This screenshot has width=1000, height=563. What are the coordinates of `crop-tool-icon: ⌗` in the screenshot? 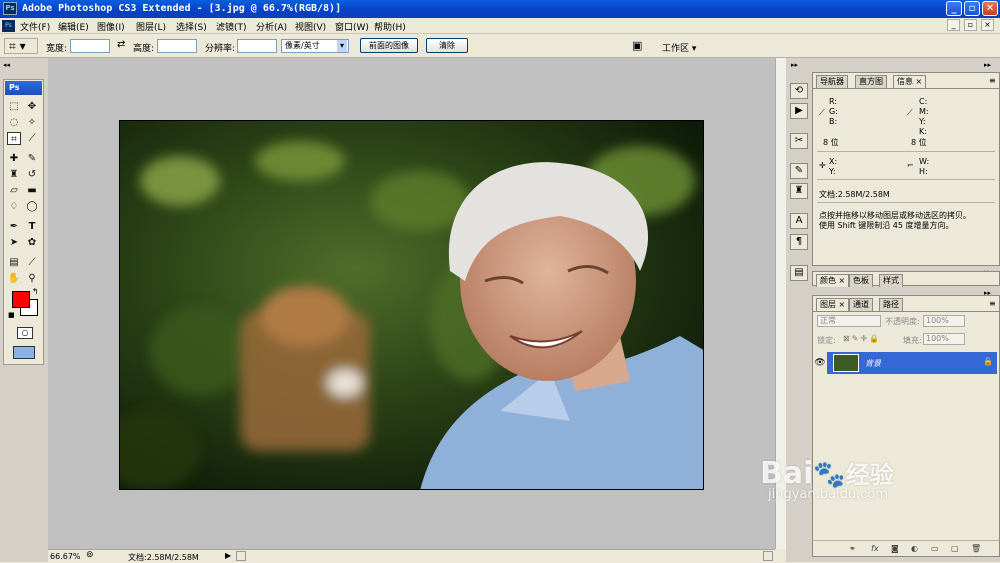 It's located at (14, 138).